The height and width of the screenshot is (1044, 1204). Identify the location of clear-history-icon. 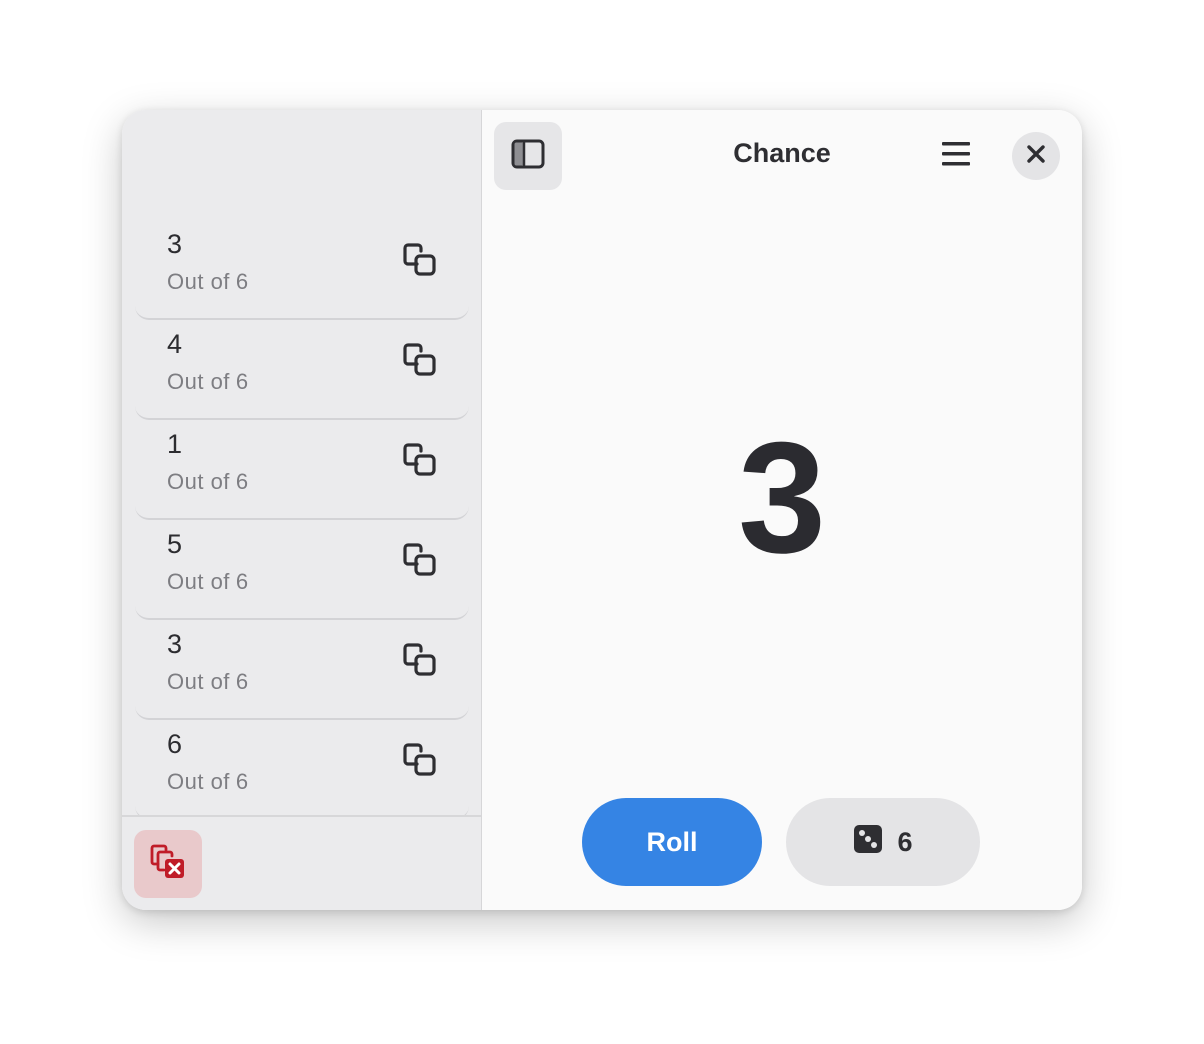
(168, 864).